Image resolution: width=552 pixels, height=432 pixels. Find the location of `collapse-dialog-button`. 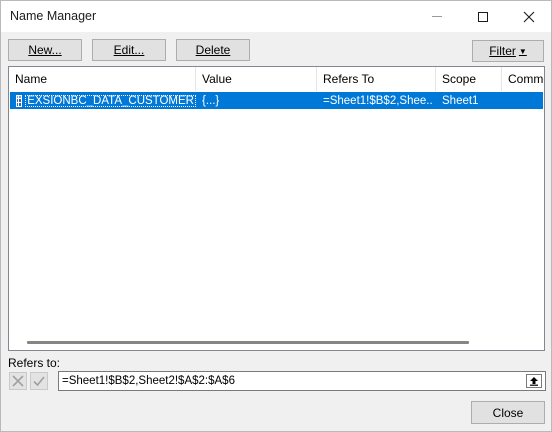

collapse-dialog-button is located at coordinates (534, 381).